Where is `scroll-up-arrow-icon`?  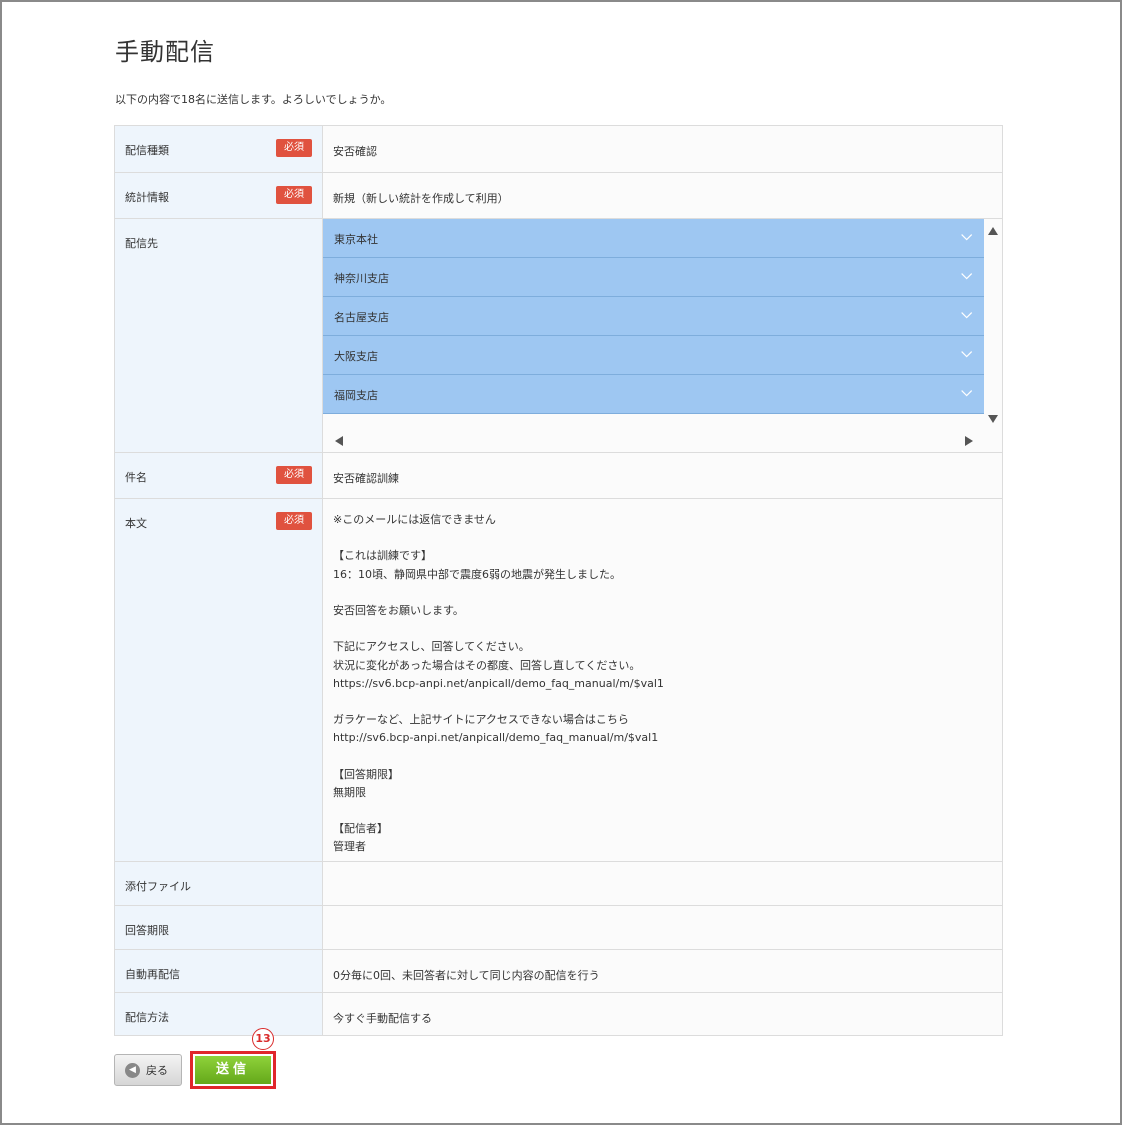
scroll-up-arrow-icon is located at coordinates (993, 231).